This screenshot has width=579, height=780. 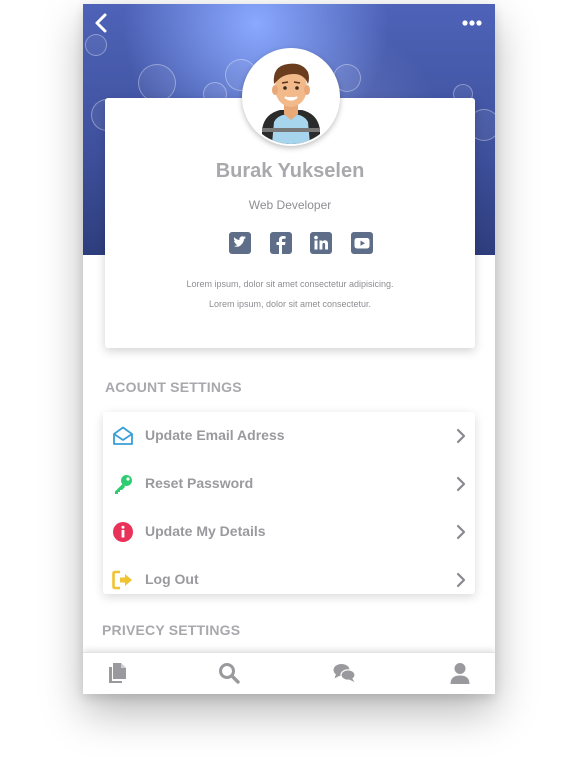 What do you see at coordinates (290, 171) in the screenshot?
I see `profile-name: Burak Yukselen` at bounding box center [290, 171].